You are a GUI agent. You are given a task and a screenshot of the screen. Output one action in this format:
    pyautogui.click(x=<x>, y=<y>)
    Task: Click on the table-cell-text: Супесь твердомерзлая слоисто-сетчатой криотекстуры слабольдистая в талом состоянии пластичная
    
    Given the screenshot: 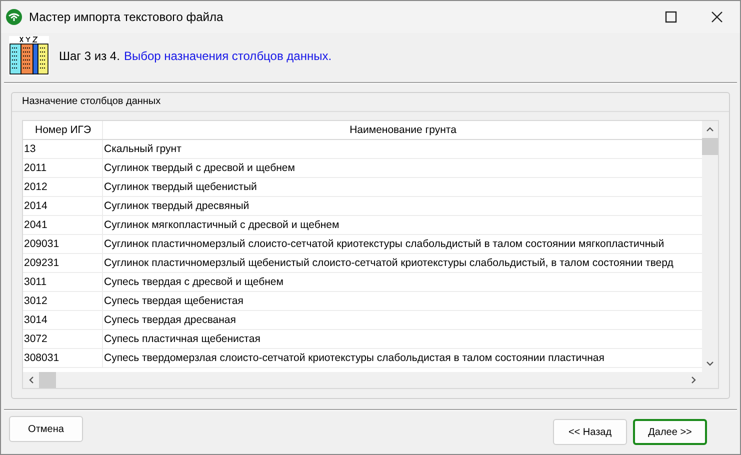 What is the action you would take?
    pyautogui.click(x=354, y=358)
    